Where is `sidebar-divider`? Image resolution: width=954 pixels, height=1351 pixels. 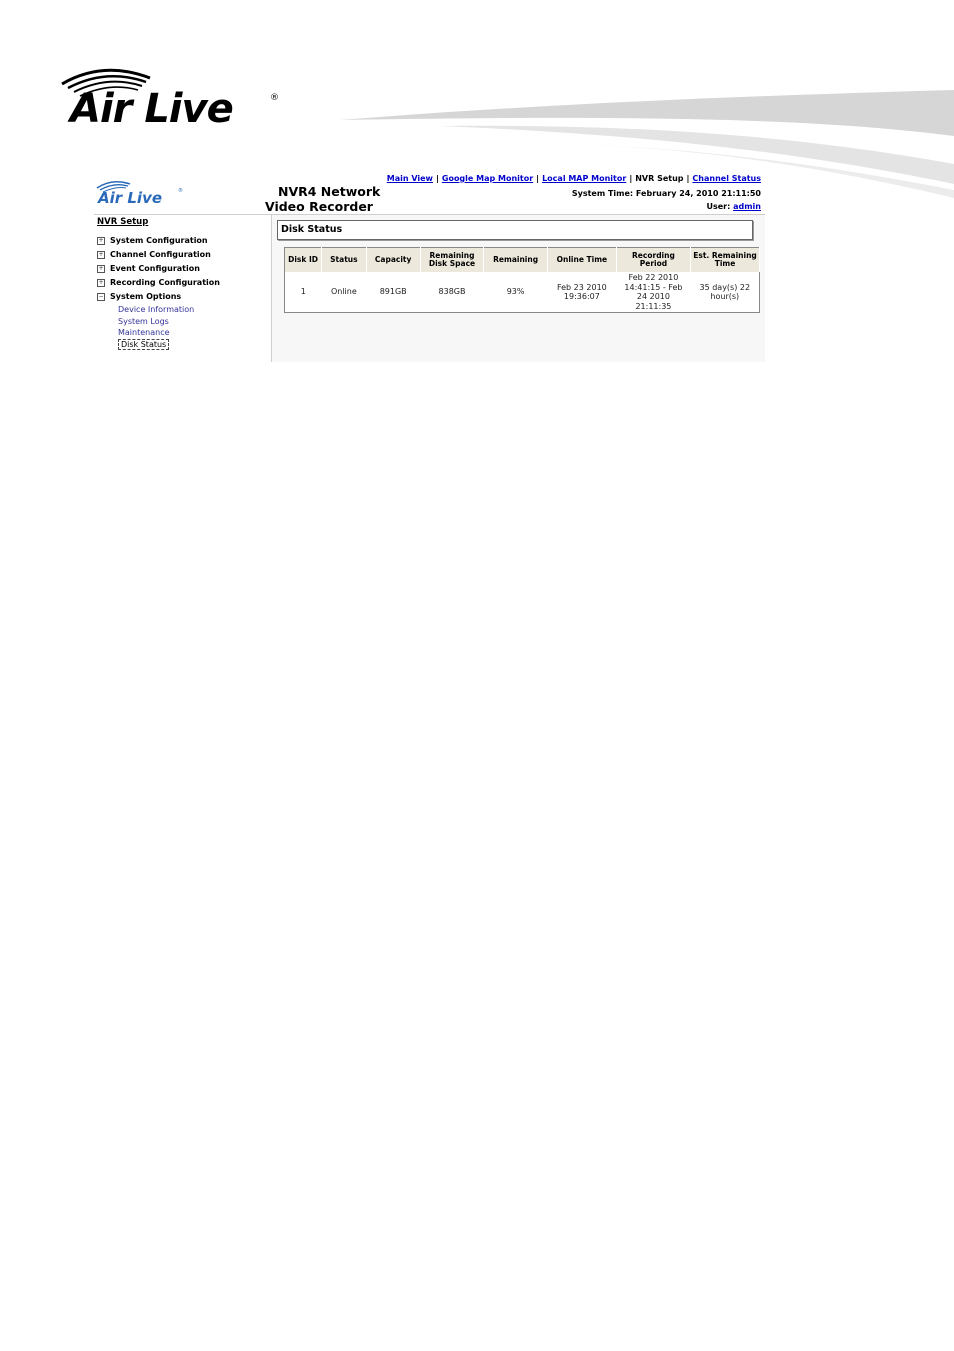
sidebar-divider is located at coordinates (271, 288).